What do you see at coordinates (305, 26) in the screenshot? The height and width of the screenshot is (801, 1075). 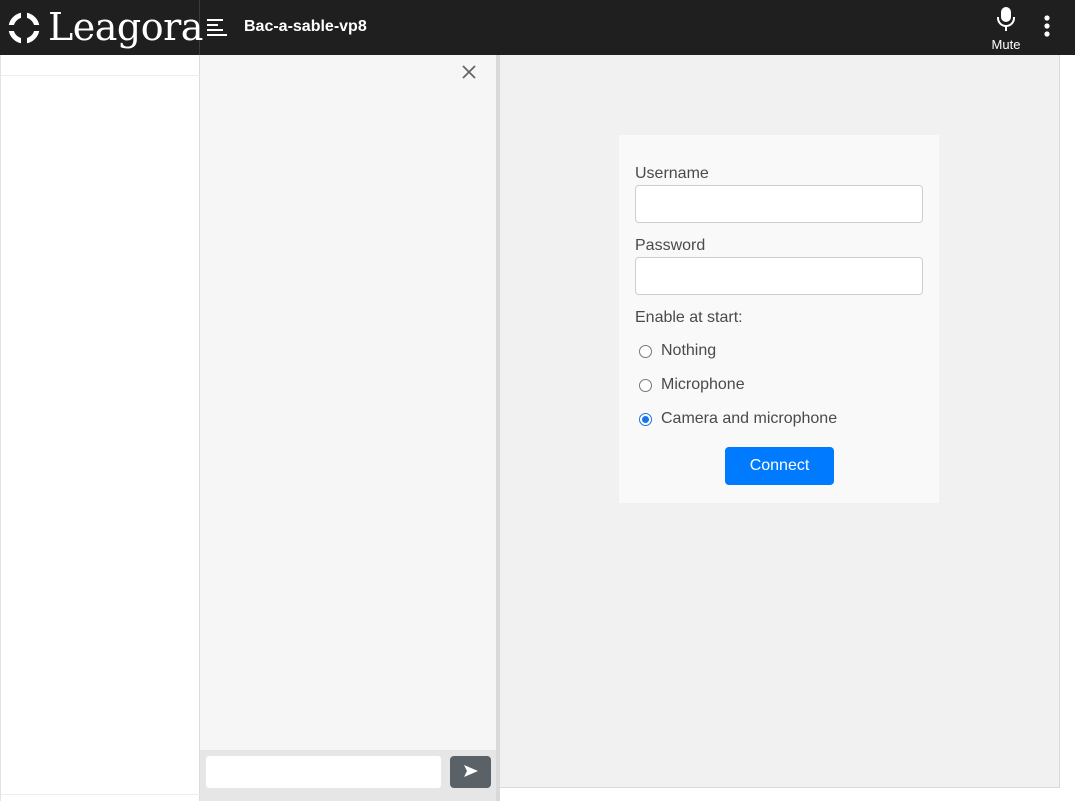 I see `room-title: Bac-a-sable-vp8` at bounding box center [305, 26].